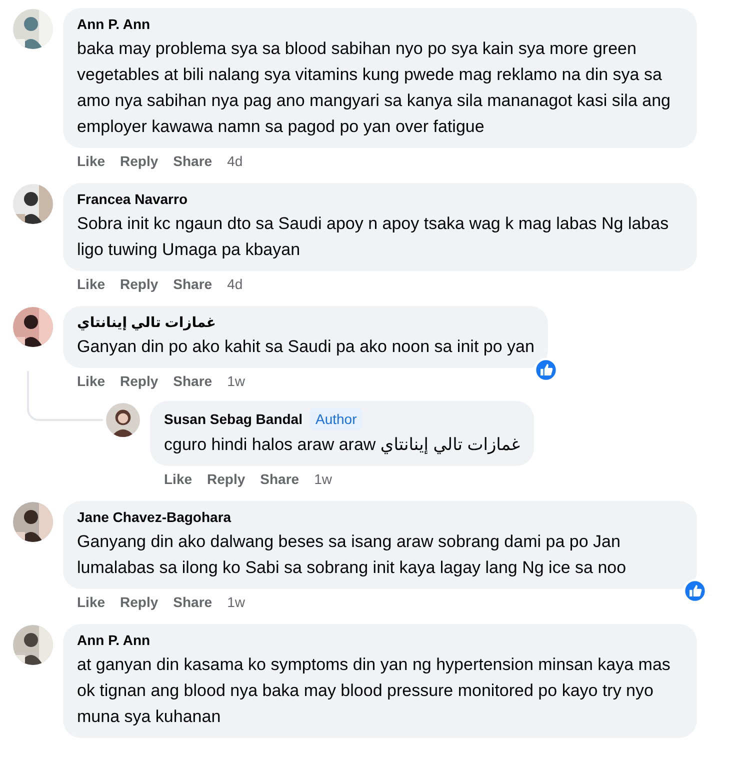 This screenshot has height=771, width=750. I want to click on author-name: Susan Sebag Bandal, so click(233, 419).